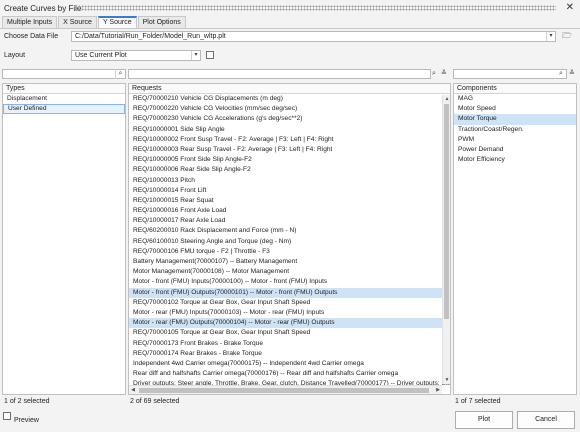  I want to click on list-item: REQ/10000013 Pitch, so click(289, 181).